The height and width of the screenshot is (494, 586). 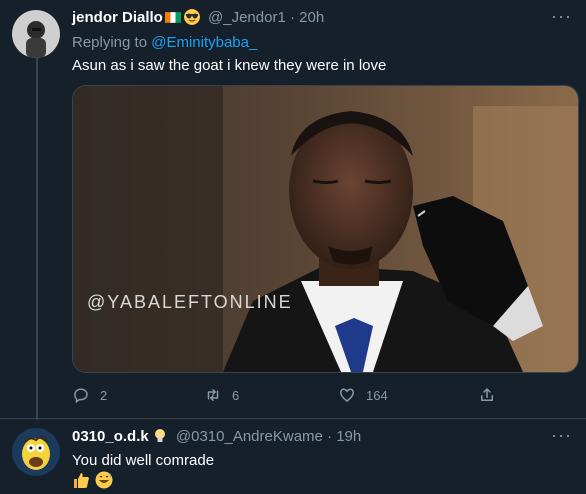 I want to click on like-button: 164, so click(x=363, y=395).